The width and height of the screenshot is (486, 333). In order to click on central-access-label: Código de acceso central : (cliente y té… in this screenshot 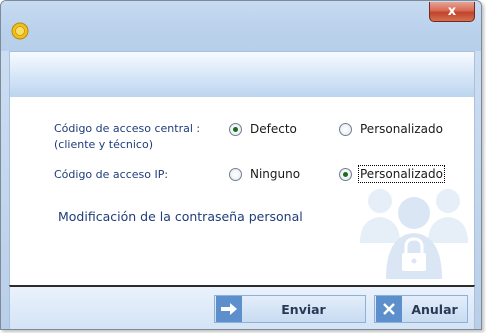, I will do `click(127, 137)`.